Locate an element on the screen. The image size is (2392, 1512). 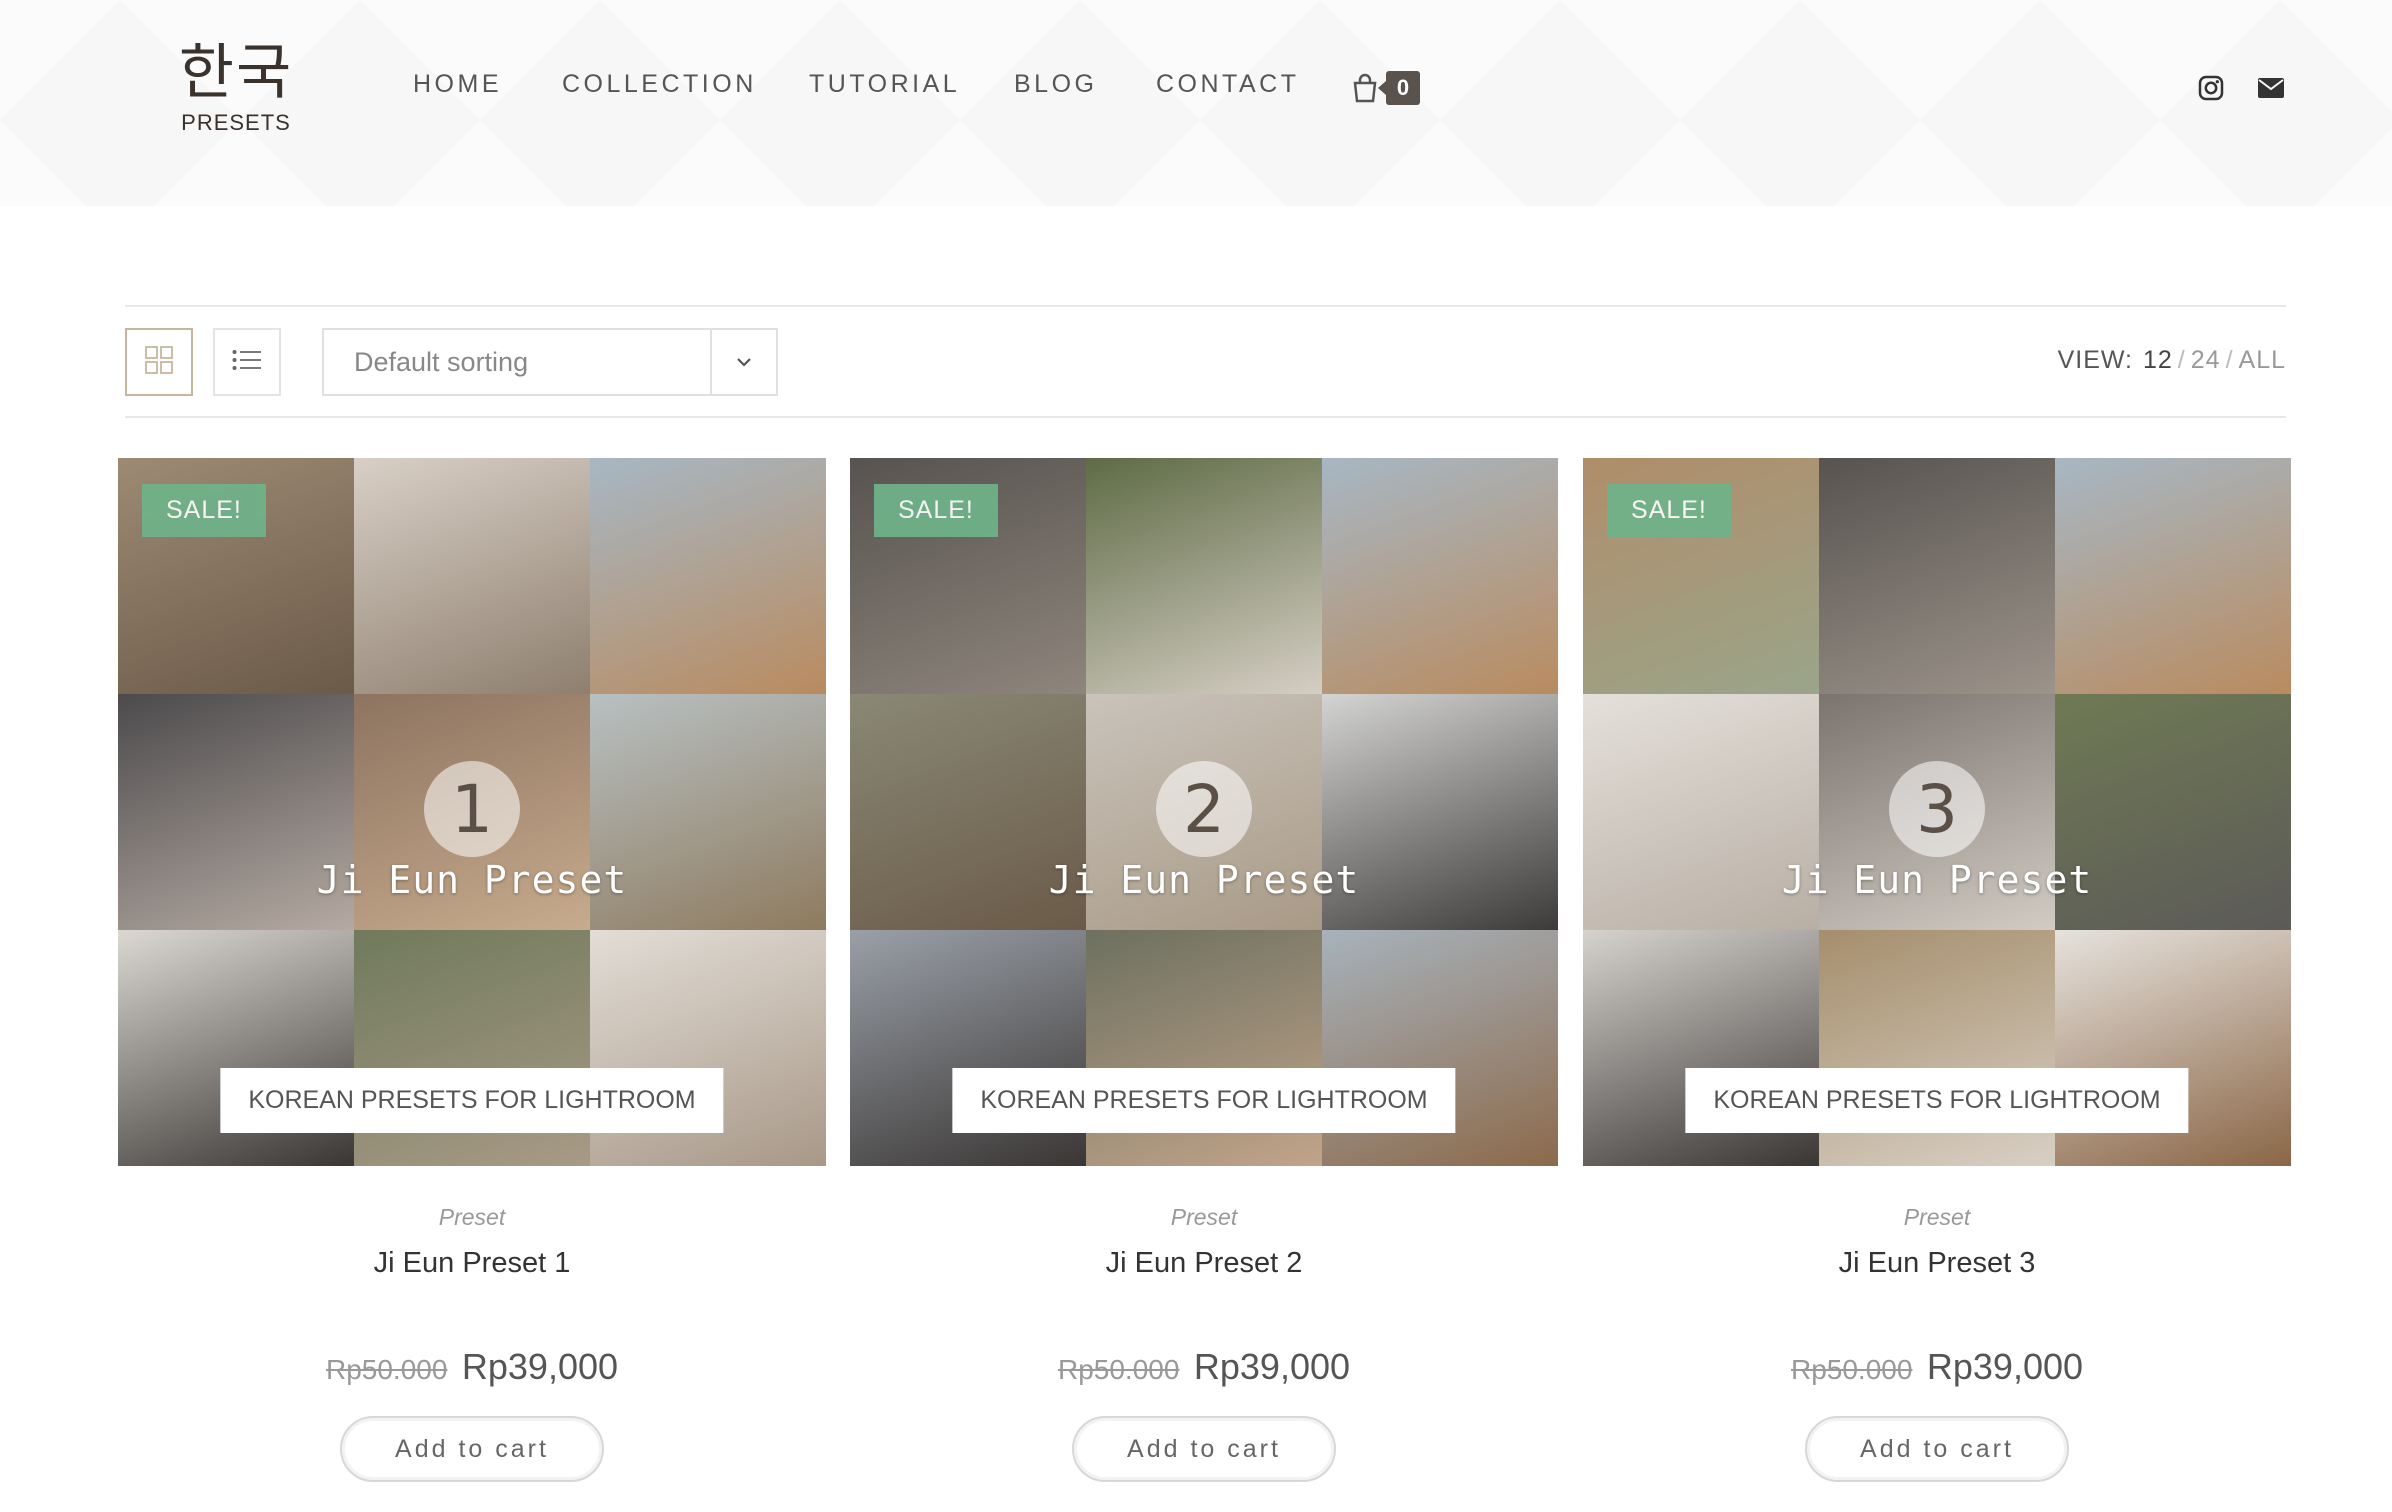
site-logo: 한국 PRESETS is located at coordinates (236, 87).